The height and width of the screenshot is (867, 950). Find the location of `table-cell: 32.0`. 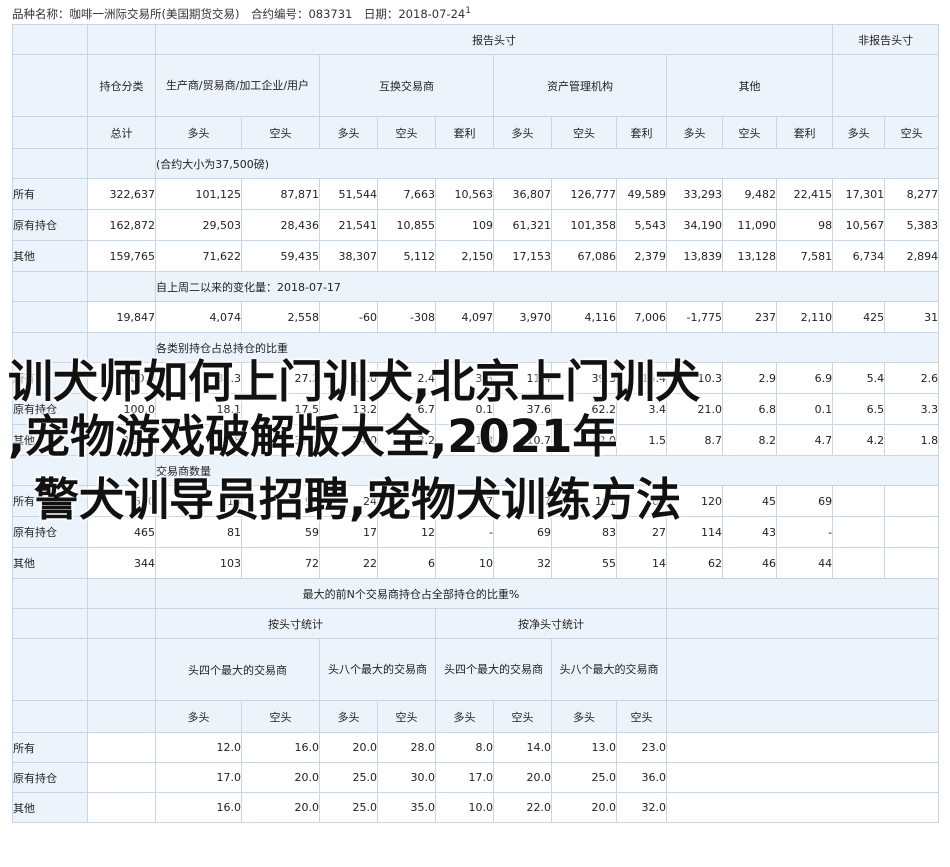

table-cell: 32.0 is located at coordinates (641, 807).